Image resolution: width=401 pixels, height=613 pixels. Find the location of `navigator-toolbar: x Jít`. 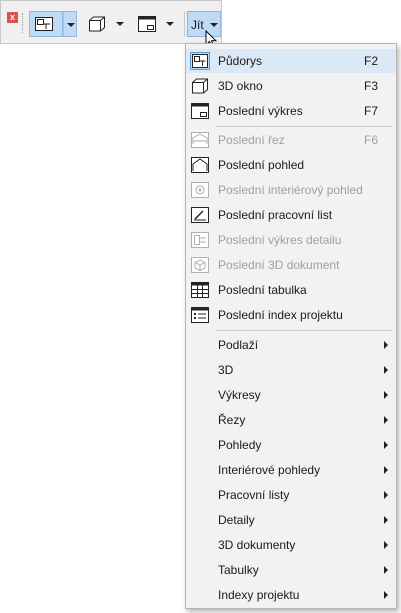

navigator-toolbar: x Jít is located at coordinates (111, 22).